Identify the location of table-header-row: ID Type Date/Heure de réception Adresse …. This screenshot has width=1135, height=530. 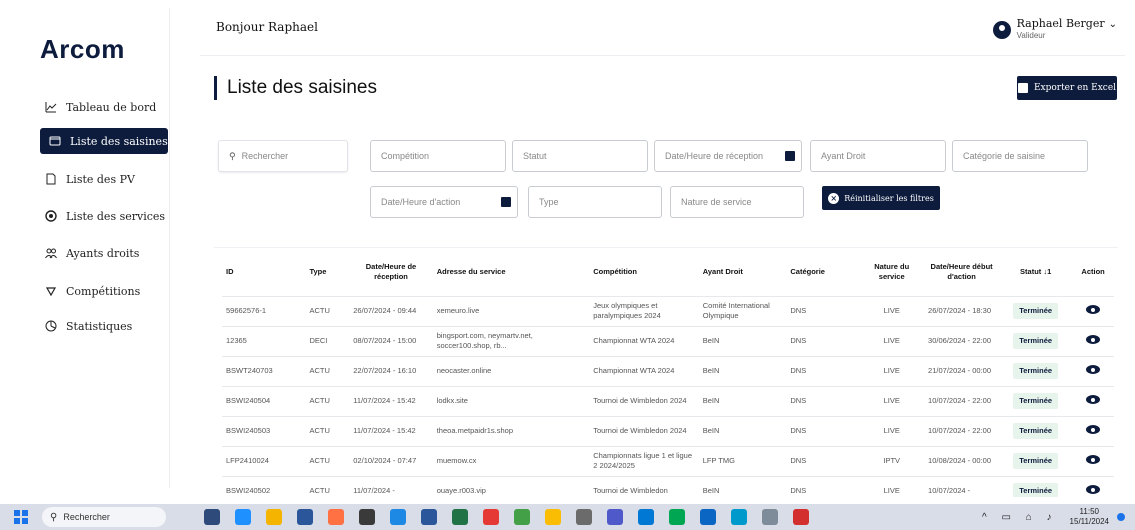
(668, 272).